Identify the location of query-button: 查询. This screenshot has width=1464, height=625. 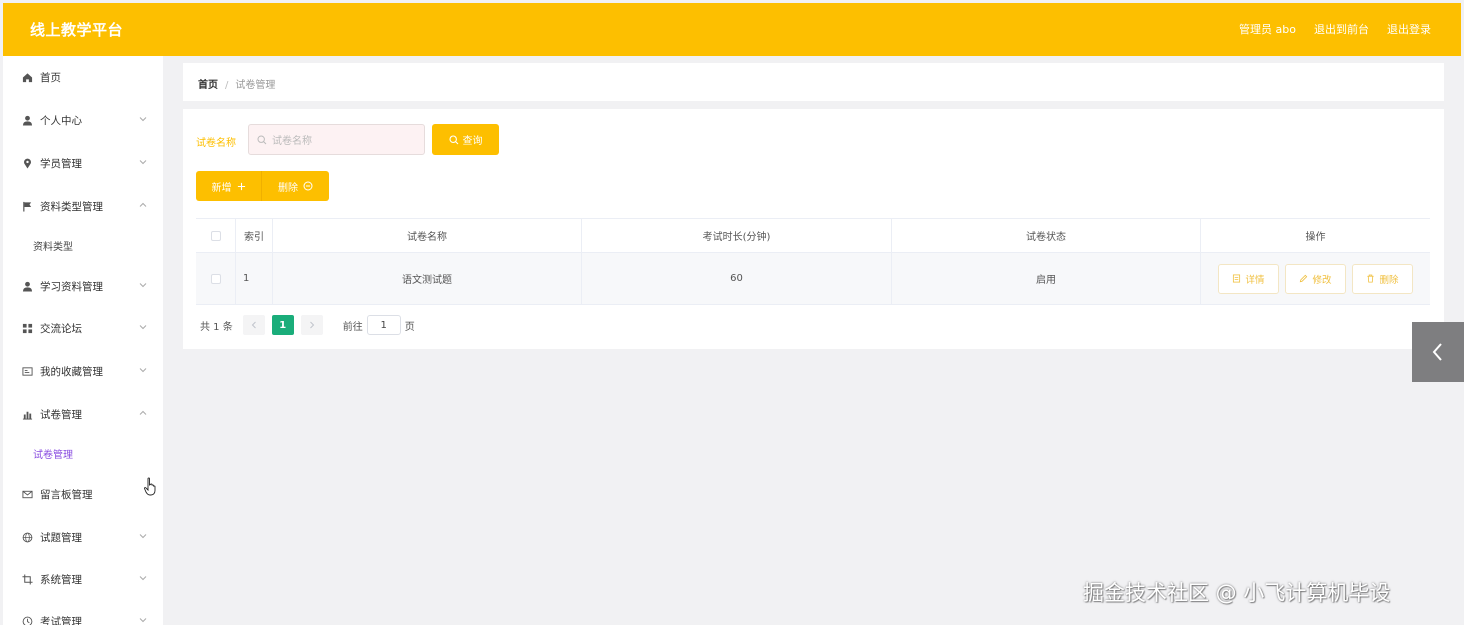
(465, 139).